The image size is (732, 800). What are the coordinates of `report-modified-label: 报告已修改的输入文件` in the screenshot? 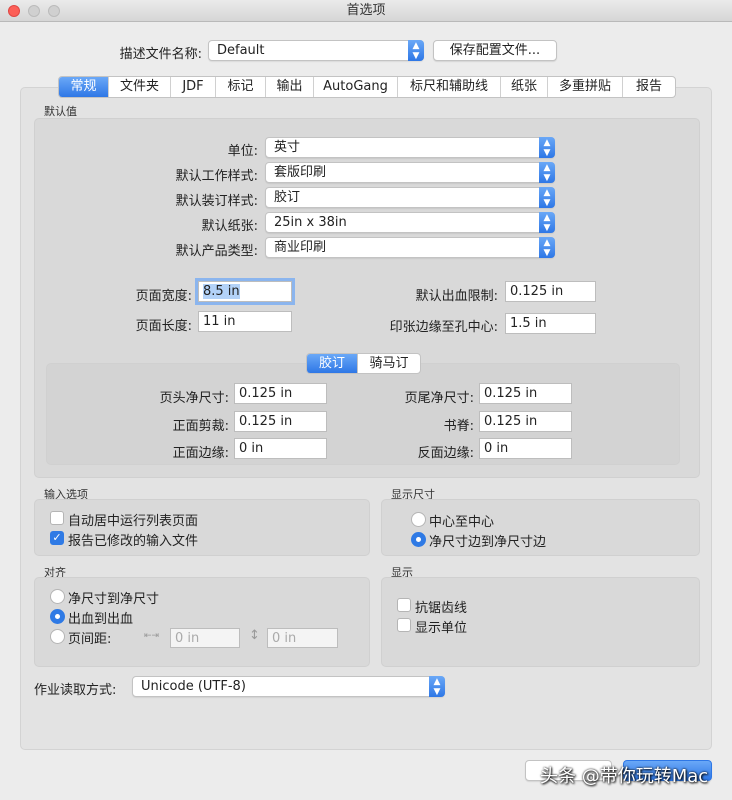 It's located at (133, 541).